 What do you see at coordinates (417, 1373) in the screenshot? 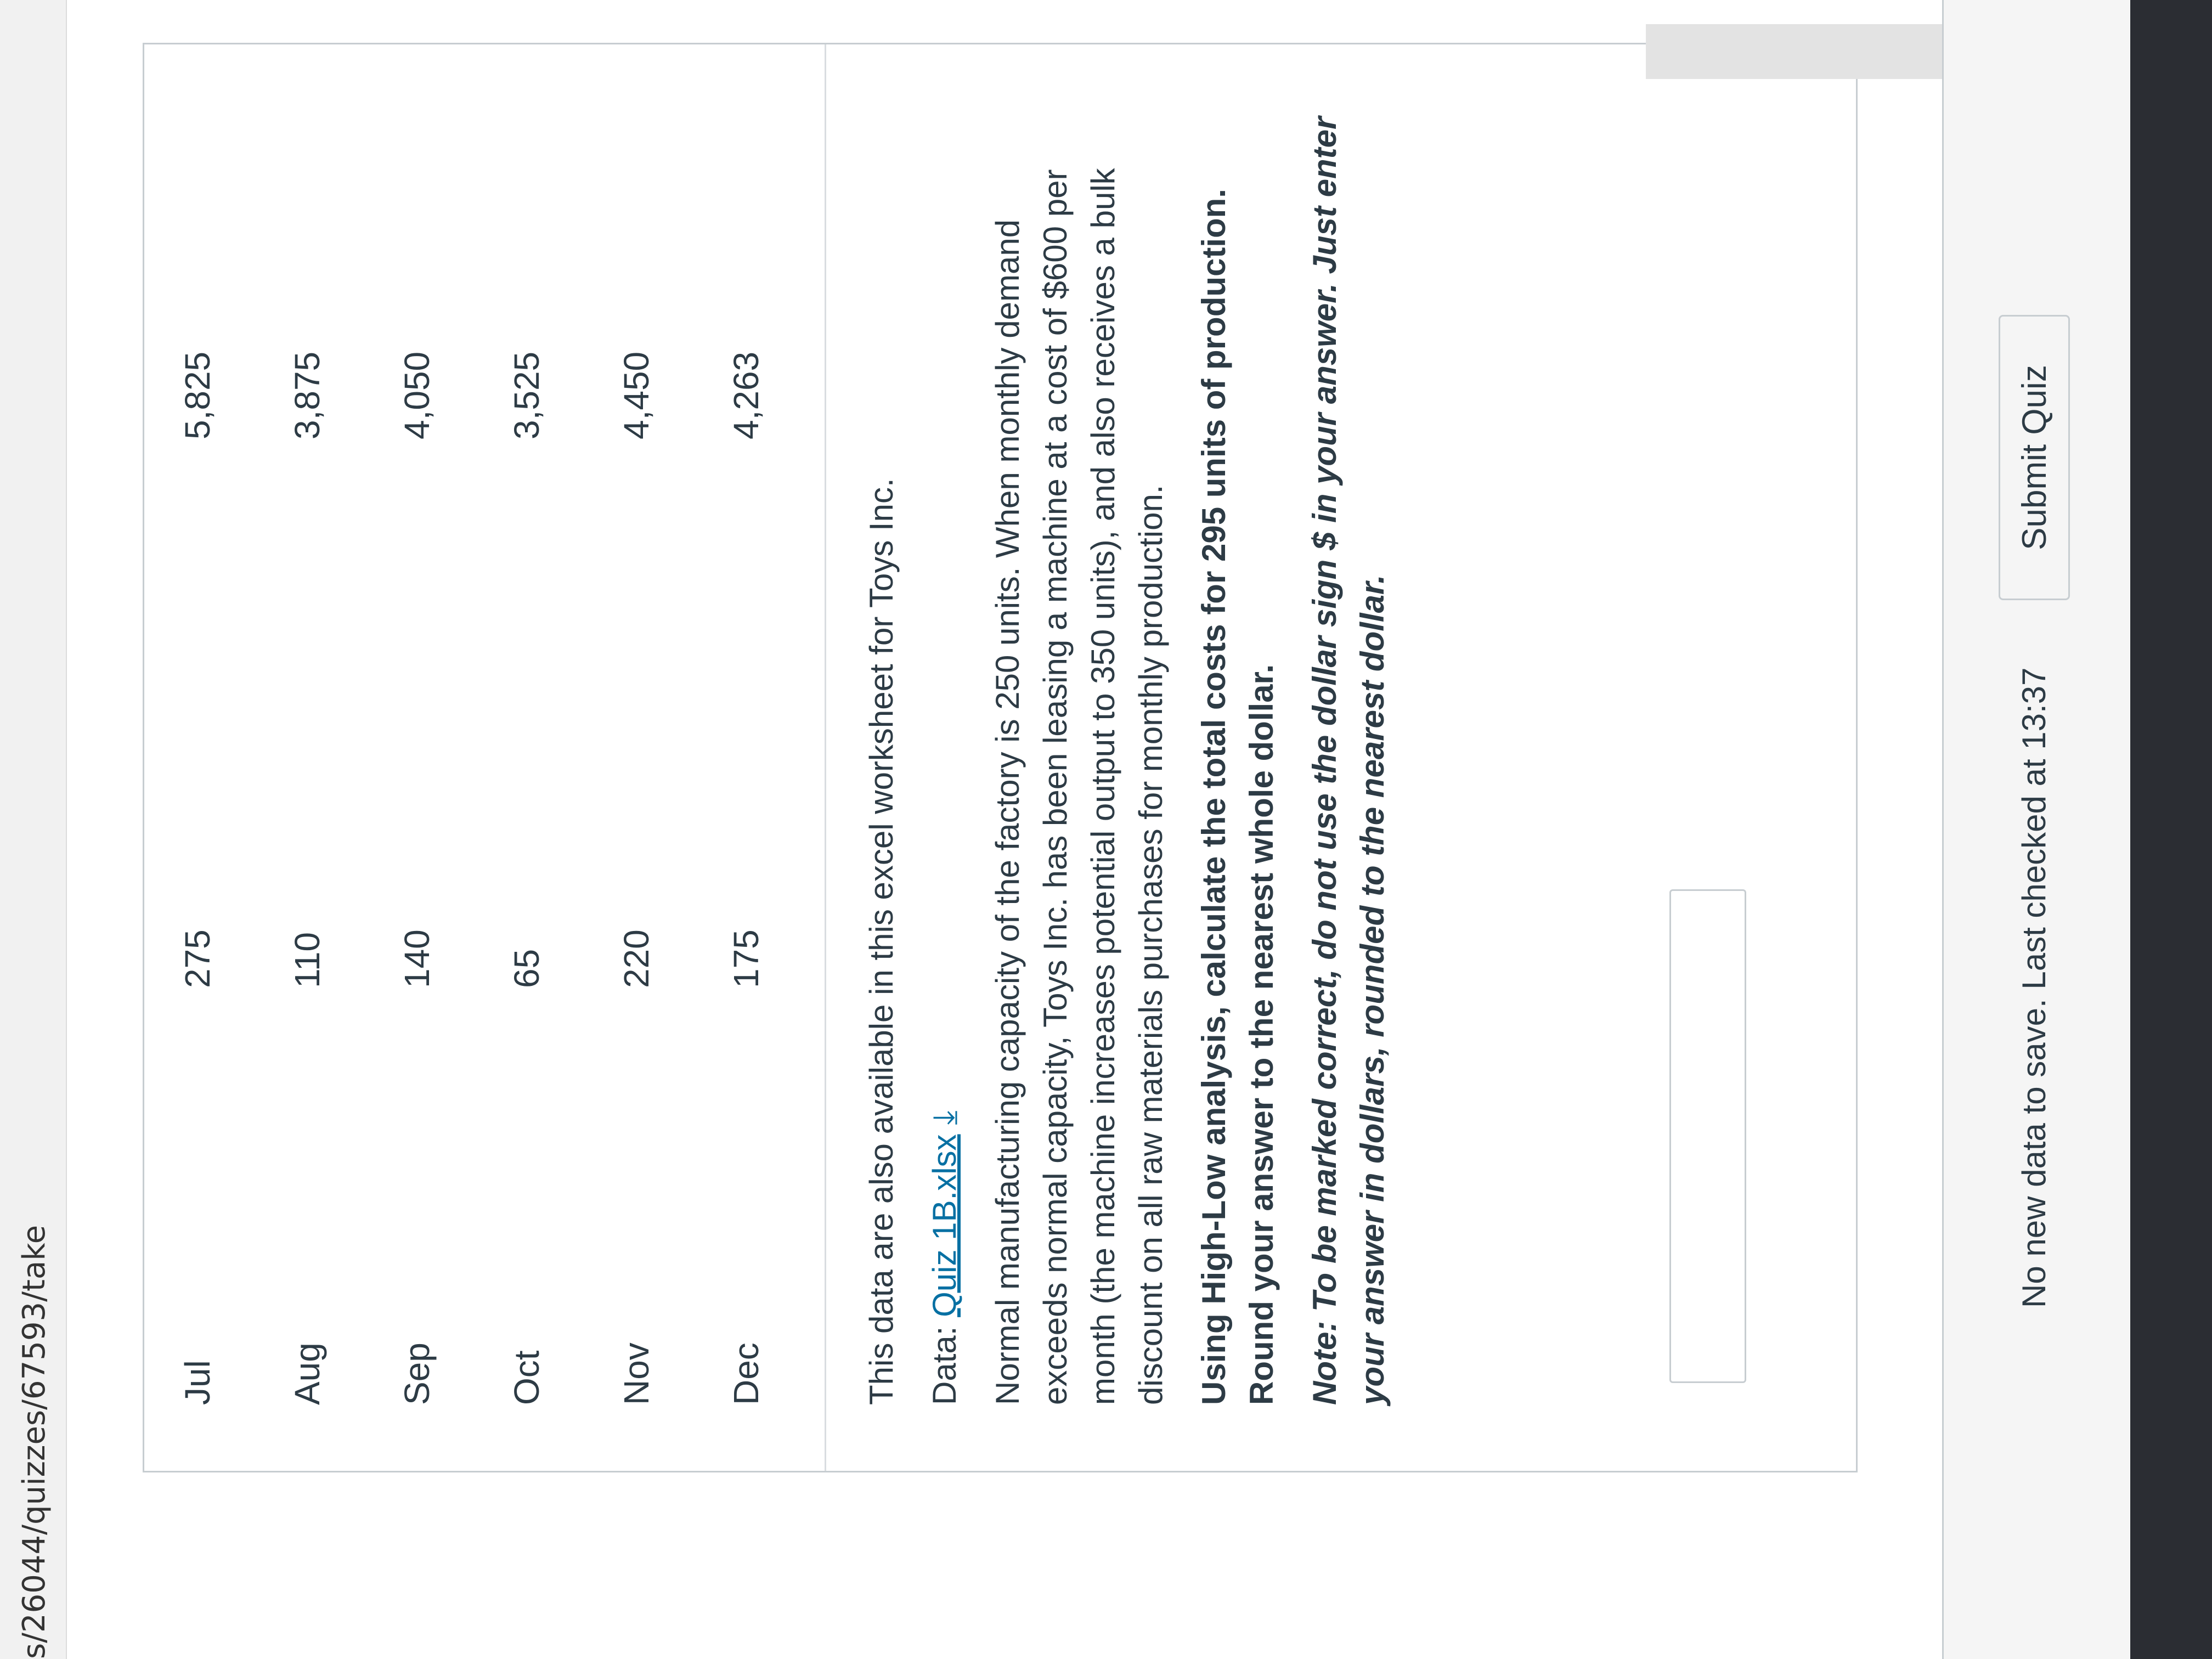
I see `month-cell: Sep` at bounding box center [417, 1373].